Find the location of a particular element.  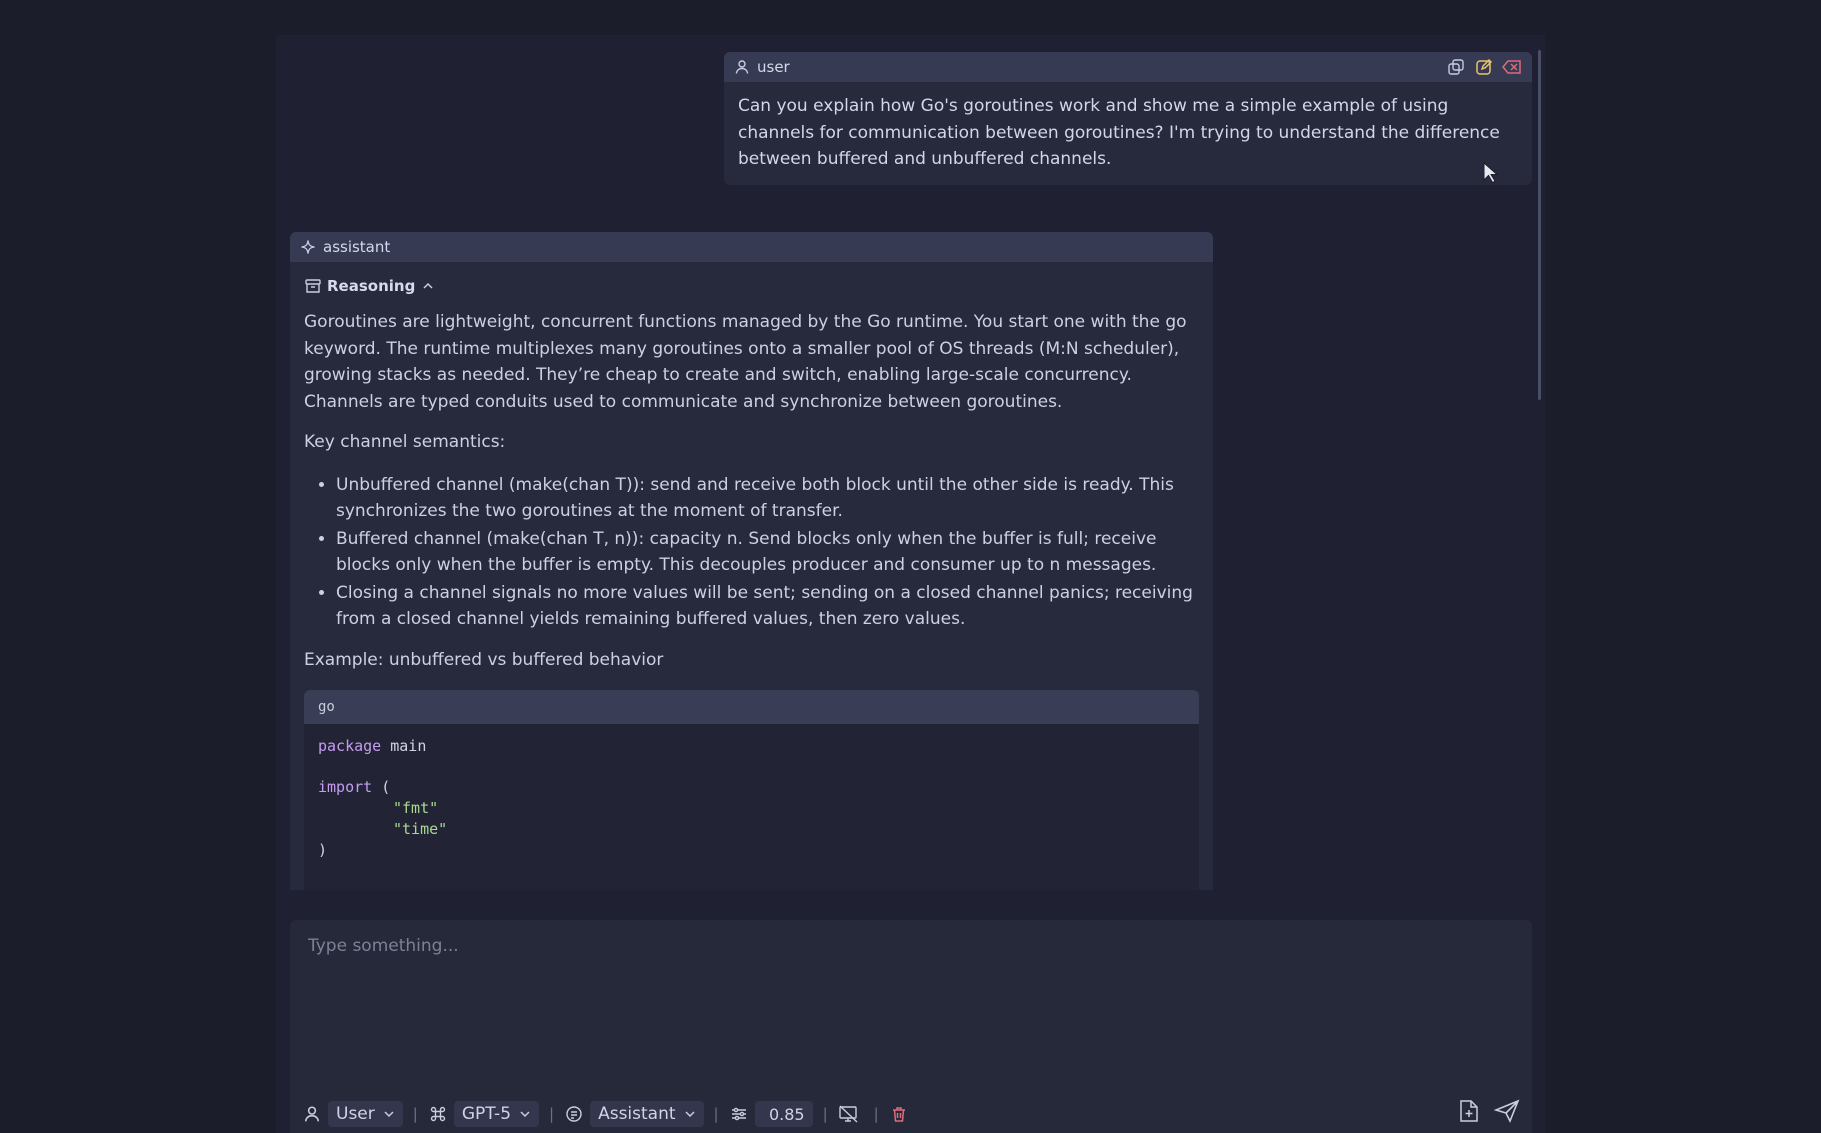

reasoning-toggle: Reasoning is located at coordinates (751, 286).